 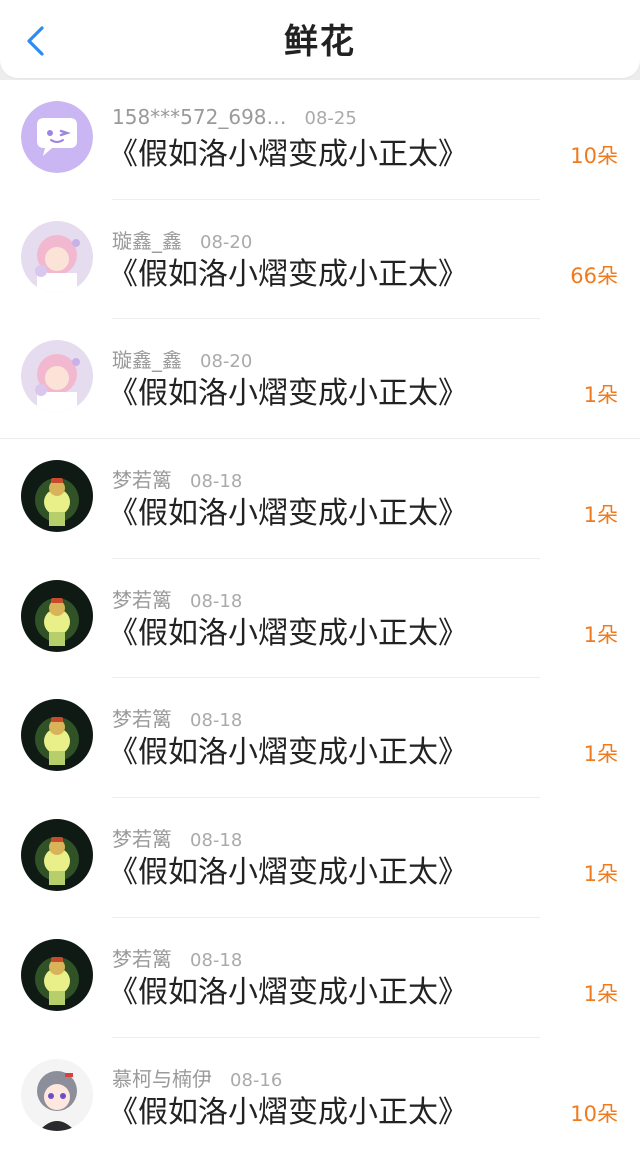 I want to click on item-meta: 158***572_698… 08-25, so click(x=234, y=118).